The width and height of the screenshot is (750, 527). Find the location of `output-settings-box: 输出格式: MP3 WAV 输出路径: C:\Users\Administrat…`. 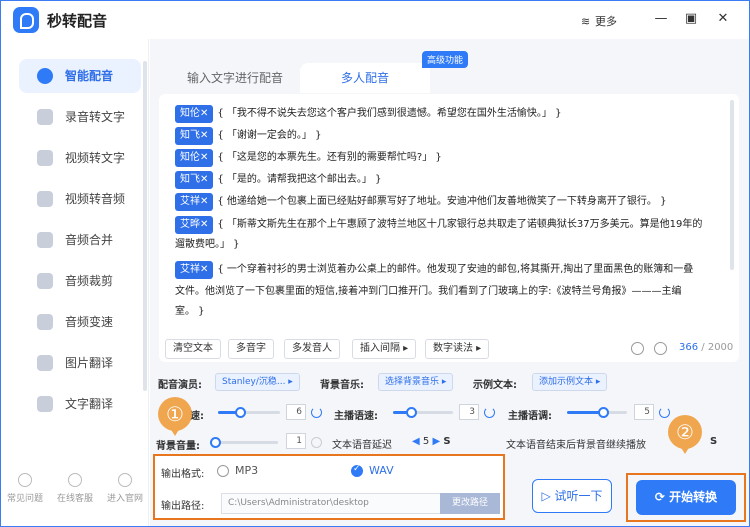

output-settings-box: 输出格式: MP3 WAV 输出路径: C:\Users\Administrat… is located at coordinates (329, 487).